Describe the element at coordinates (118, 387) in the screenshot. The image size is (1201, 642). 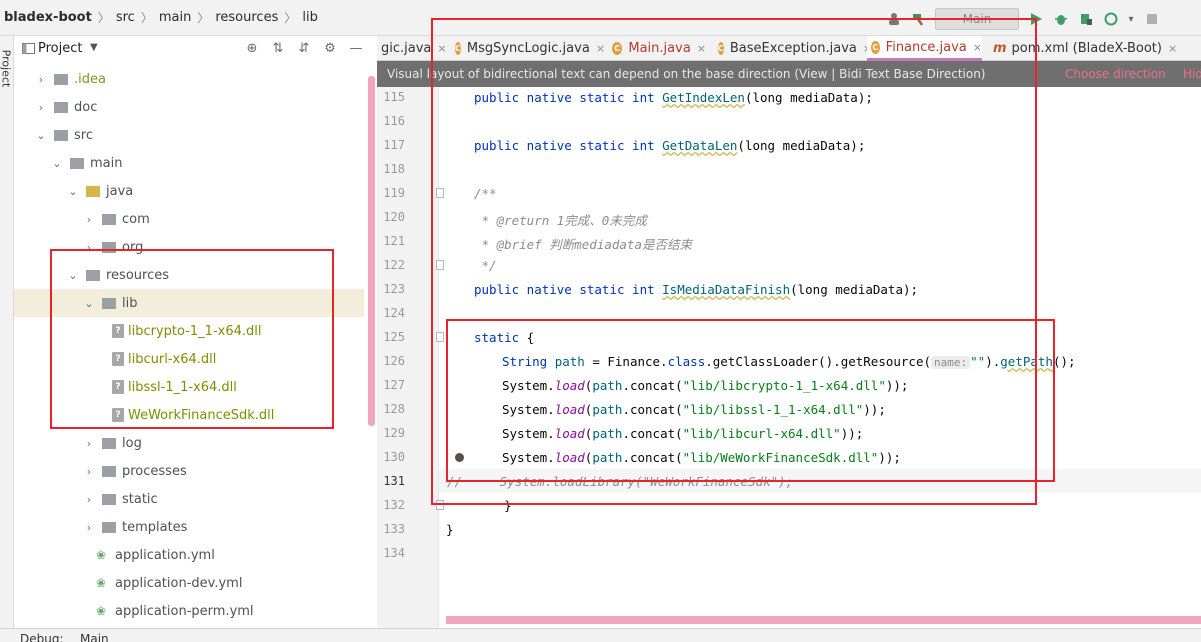
I see `unknown-file-icon: ?` at that location.